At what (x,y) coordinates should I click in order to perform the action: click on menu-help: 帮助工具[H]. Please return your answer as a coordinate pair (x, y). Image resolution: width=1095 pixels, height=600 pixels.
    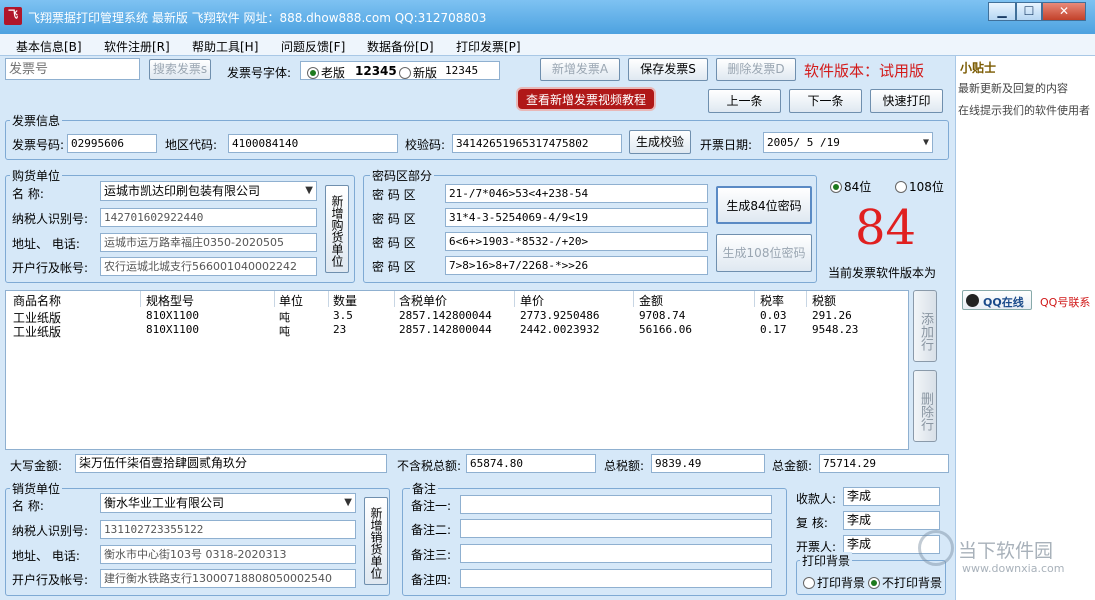
    Looking at the image, I should click on (225, 46).